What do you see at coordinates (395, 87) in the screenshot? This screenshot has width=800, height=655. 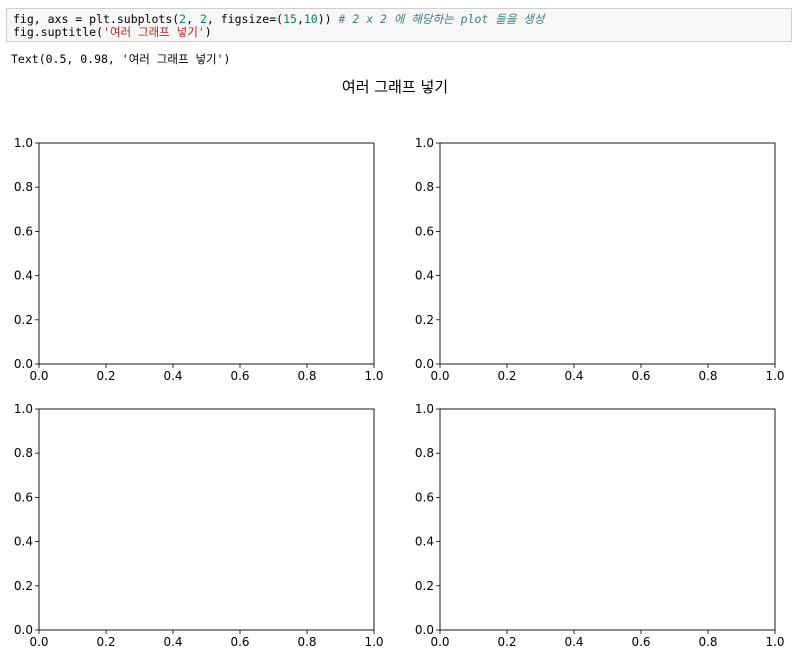 I see `figure-suptitle: 여러 그래프 넣기` at bounding box center [395, 87].